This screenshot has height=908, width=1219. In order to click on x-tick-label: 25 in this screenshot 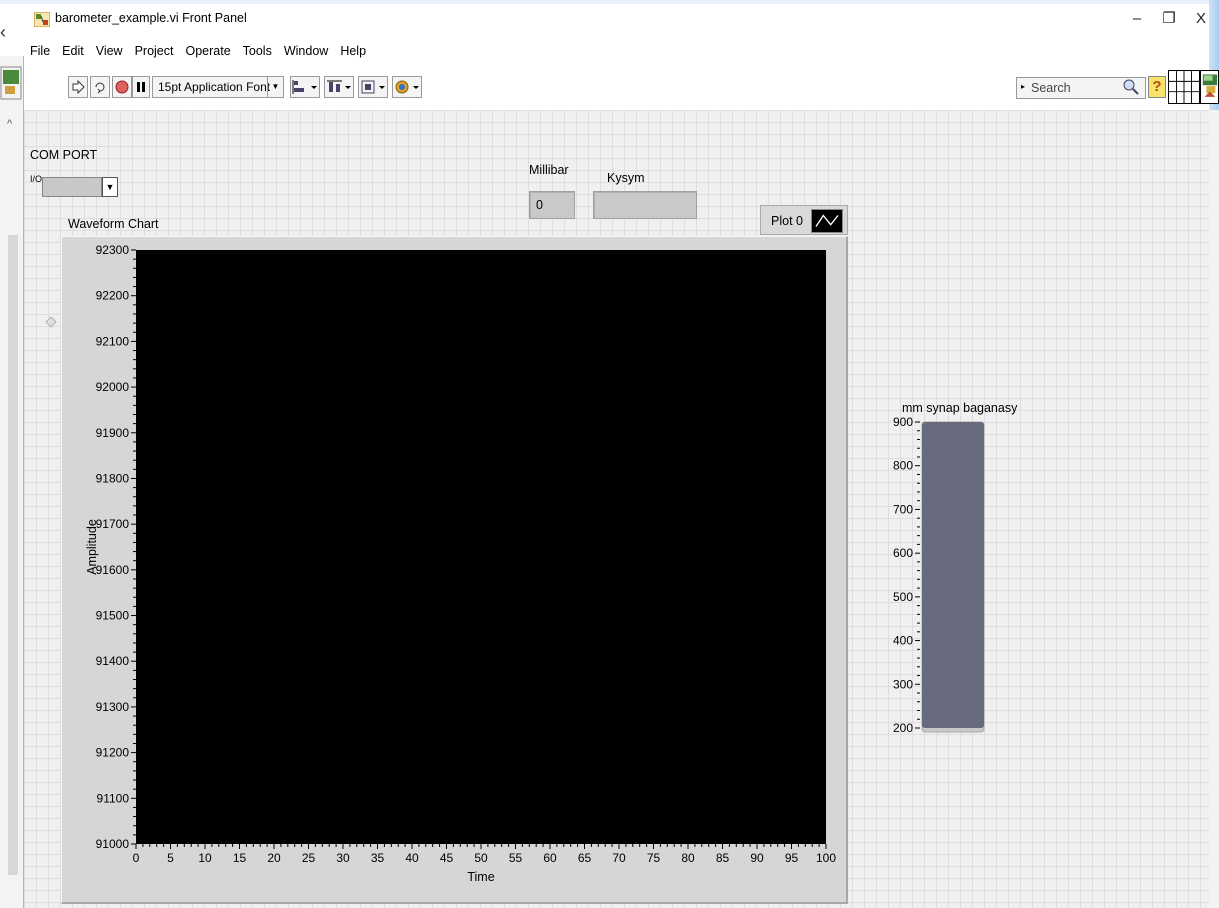, I will do `click(309, 858)`.